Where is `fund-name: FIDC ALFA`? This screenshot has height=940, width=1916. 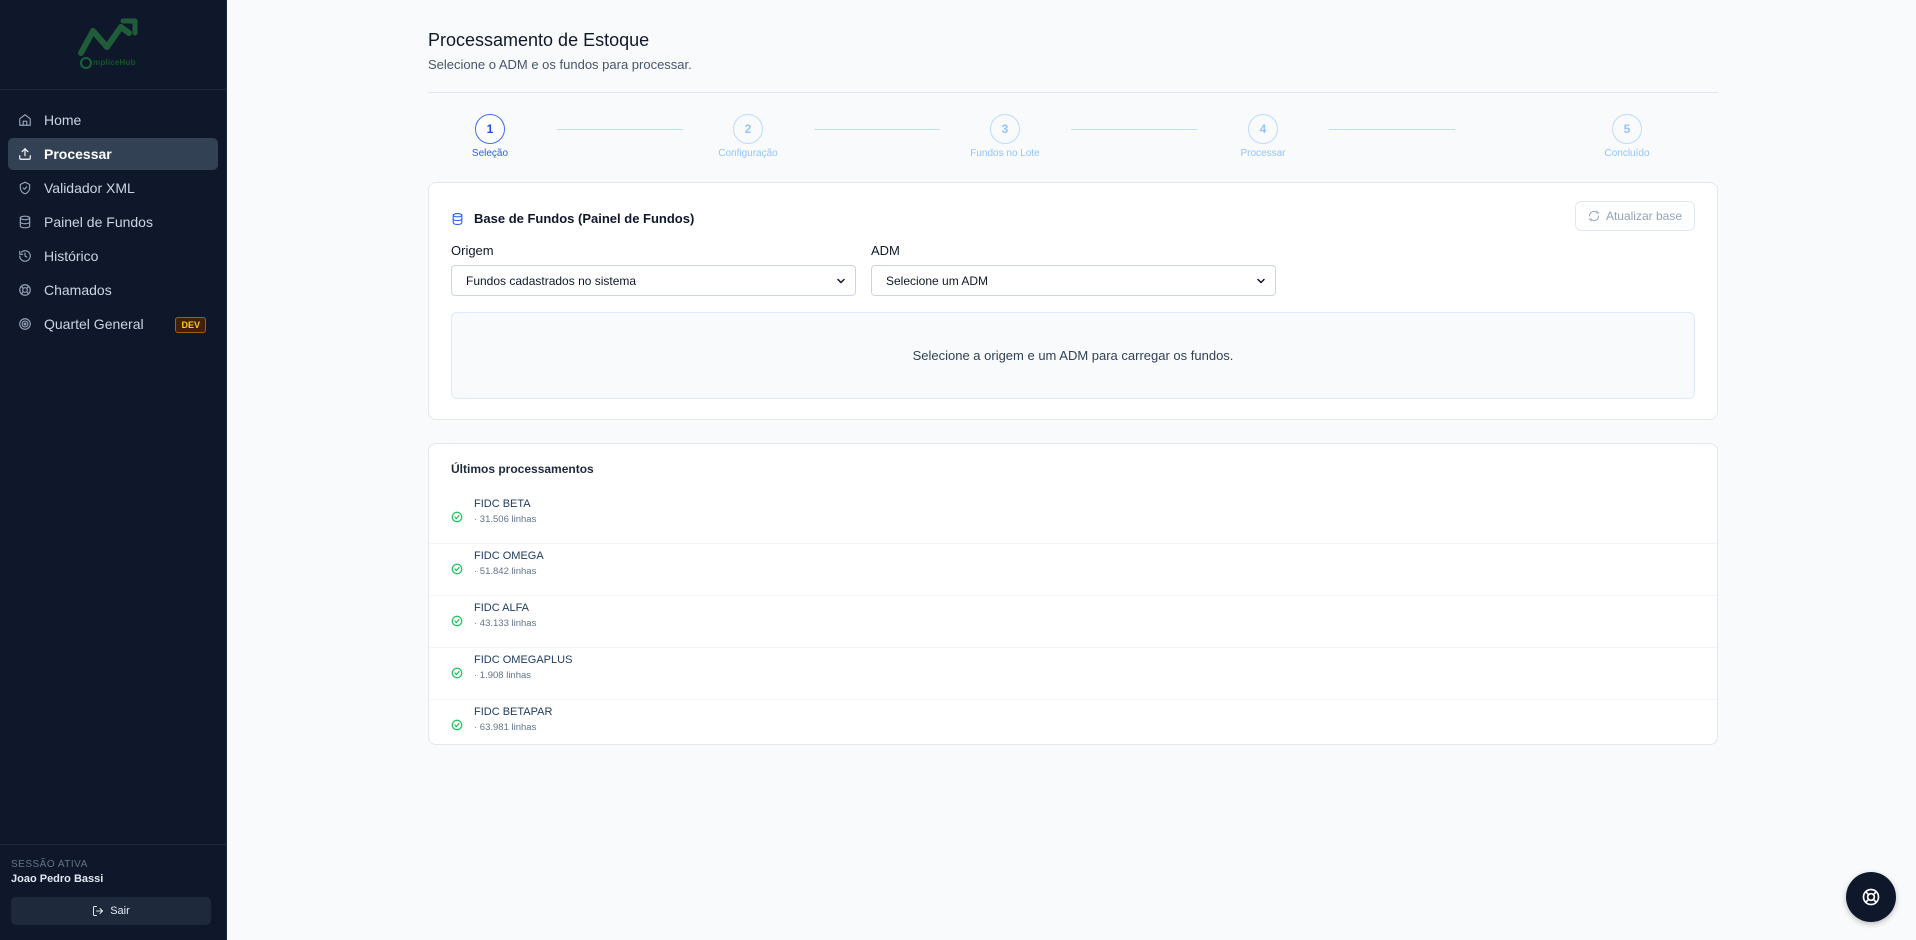 fund-name: FIDC ALFA is located at coordinates (502, 608).